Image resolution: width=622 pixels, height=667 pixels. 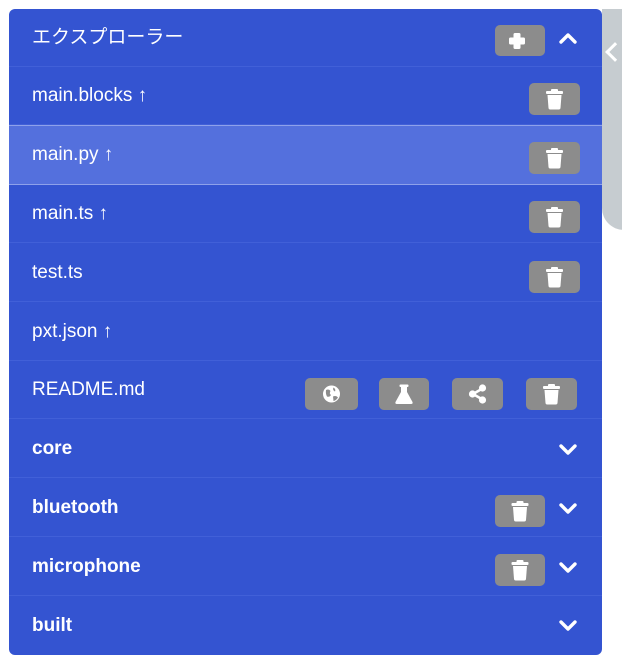 I want to click on file-name: main.blocks ↑, so click(x=90, y=95).